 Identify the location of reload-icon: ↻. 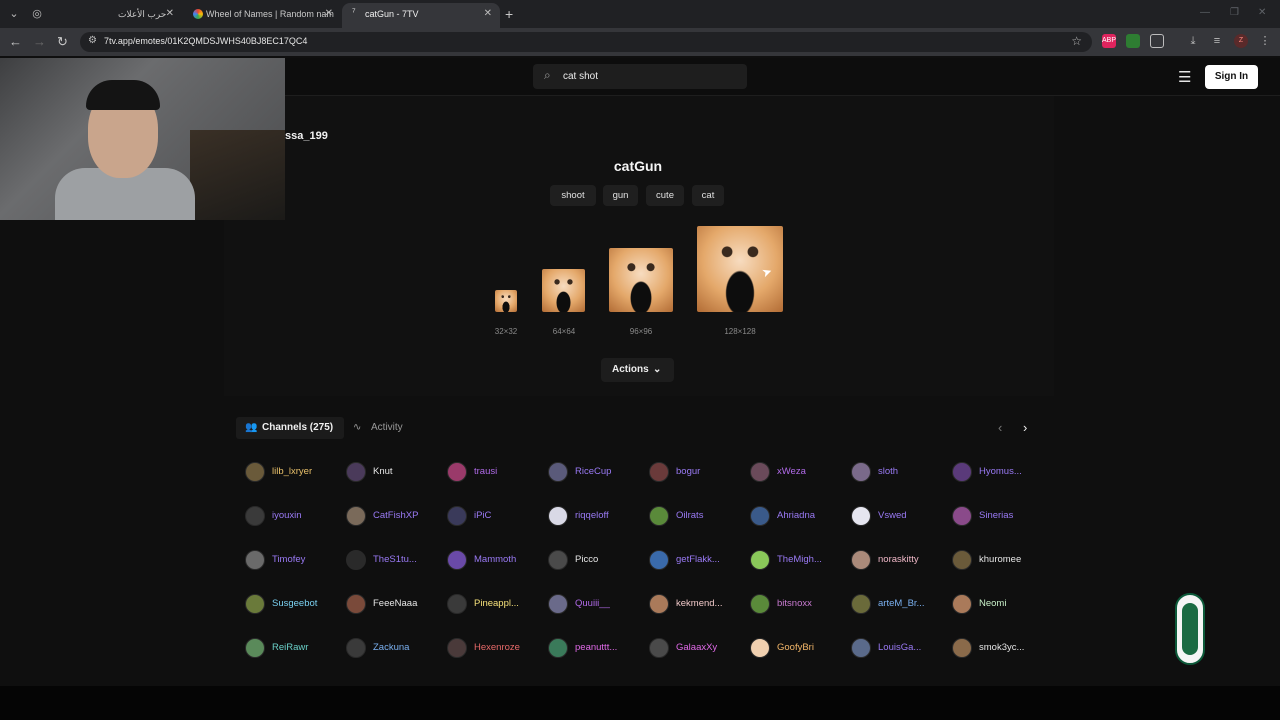
(62, 42).